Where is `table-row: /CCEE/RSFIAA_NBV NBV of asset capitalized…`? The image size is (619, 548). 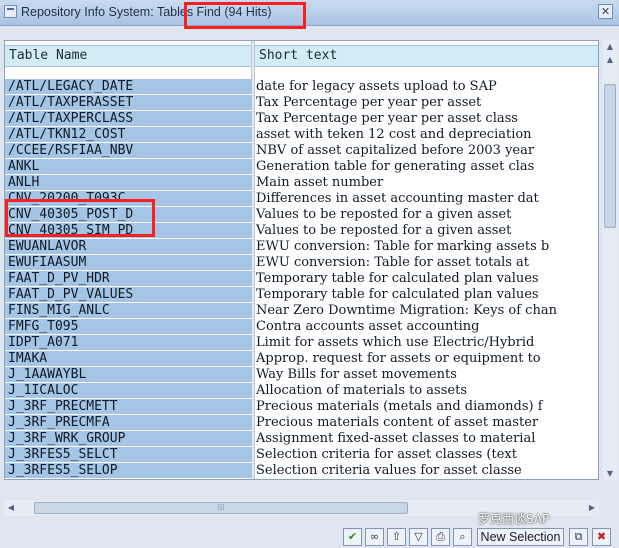 table-row: /CCEE/RSFIAA_NBV NBV of asset capitalized… is located at coordinates (301, 151).